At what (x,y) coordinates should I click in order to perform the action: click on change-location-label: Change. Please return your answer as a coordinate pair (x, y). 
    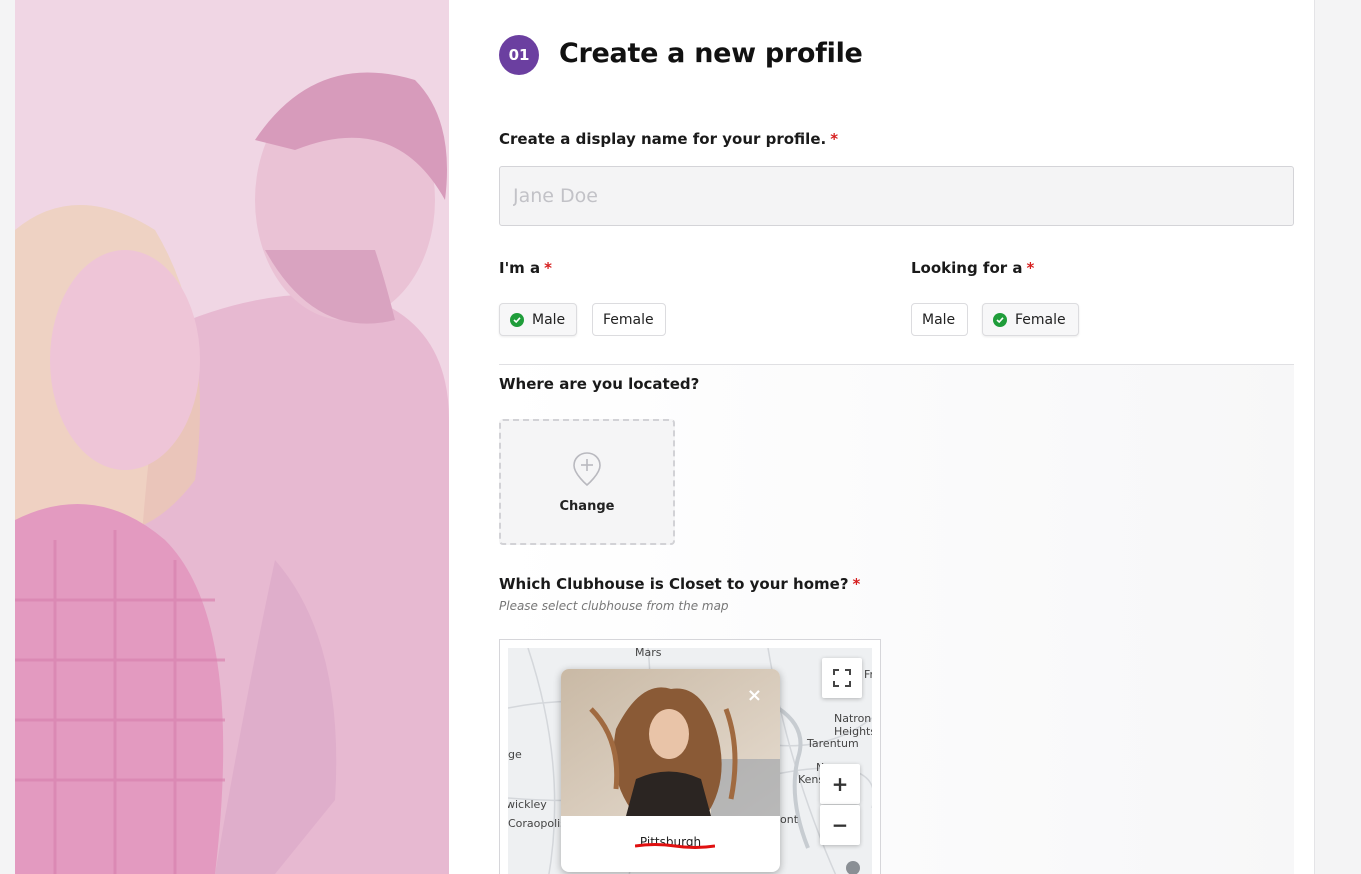
    Looking at the image, I should click on (587, 506).